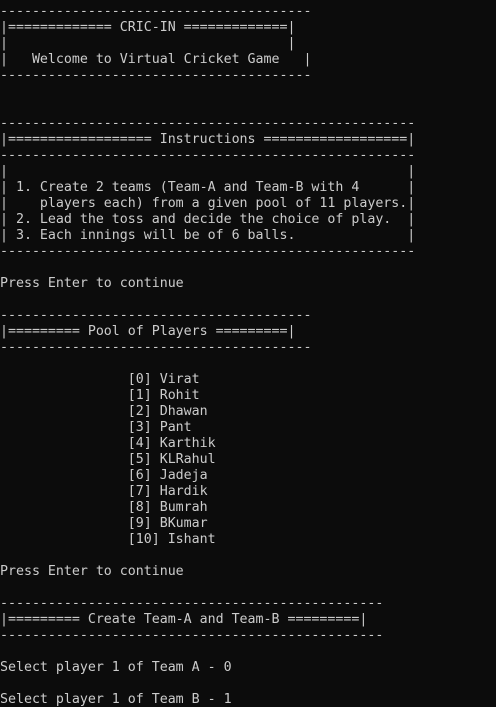 The height and width of the screenshot is (707, 496). Describe the element at coordinates (92, 571) in the screenshot. I see `press-enter-prompt-2: Press Enter to continue` at that location.